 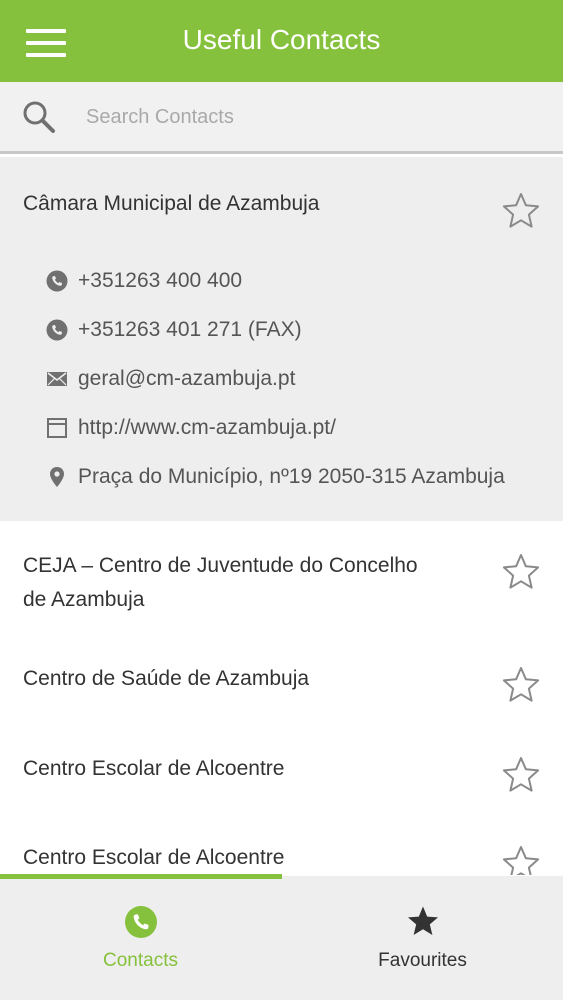 I want to click on contact-email: geral@cm-azambuja.pt, so click(x=170, y=379).